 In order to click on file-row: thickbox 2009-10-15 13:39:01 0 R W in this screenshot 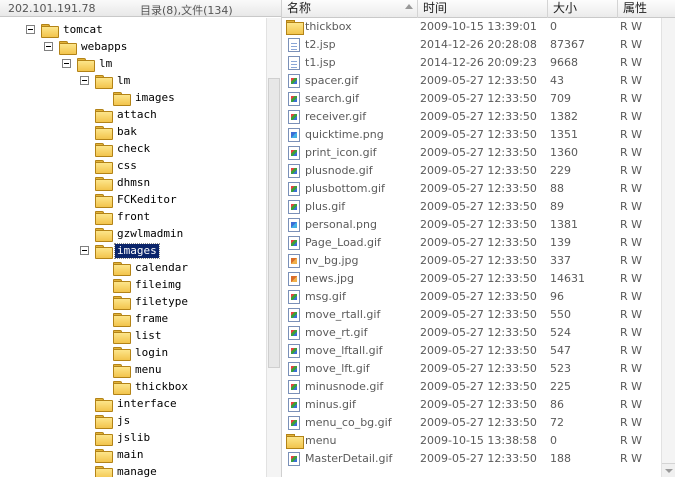, I will do `click(478, 27)`.